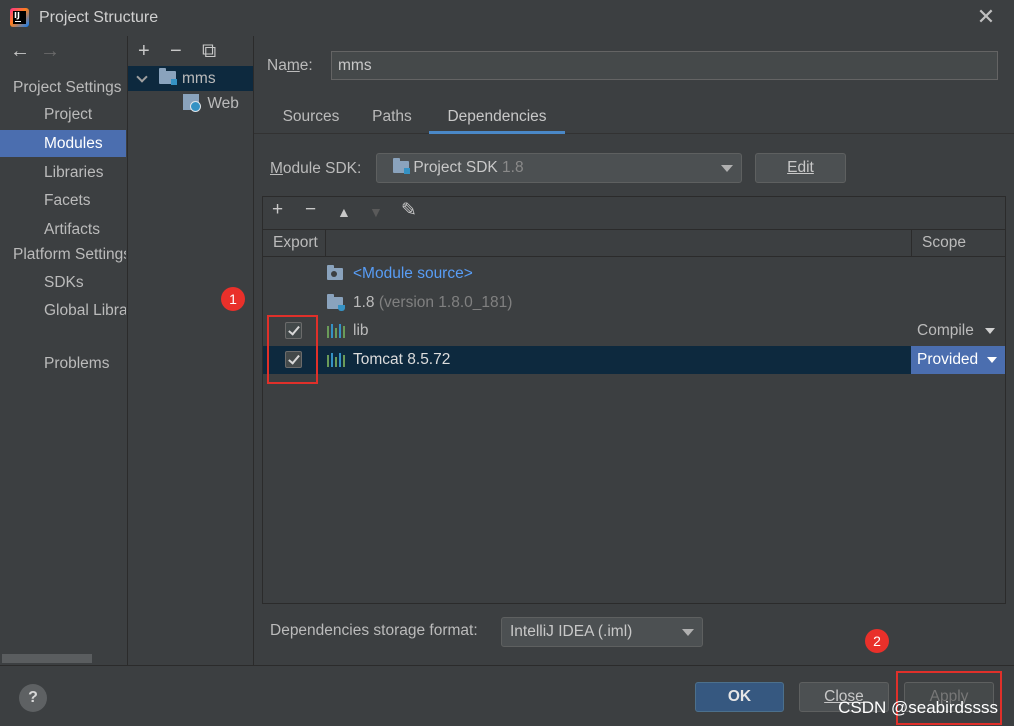  I want to click on annotation-badge-1: 1, so click(233, 299).